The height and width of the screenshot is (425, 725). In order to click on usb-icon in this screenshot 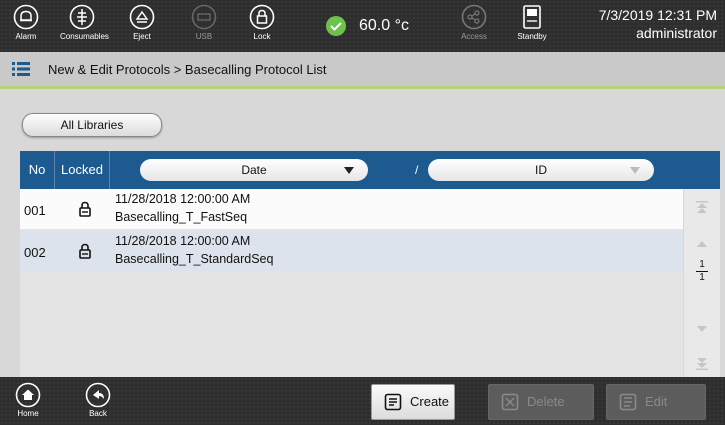, I will do `click(204, 17)`.